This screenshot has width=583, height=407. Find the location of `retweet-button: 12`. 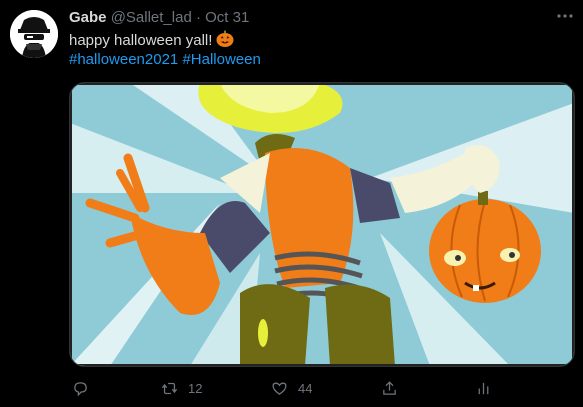

retweet-button: 12 is located at coordinates (181, 388).